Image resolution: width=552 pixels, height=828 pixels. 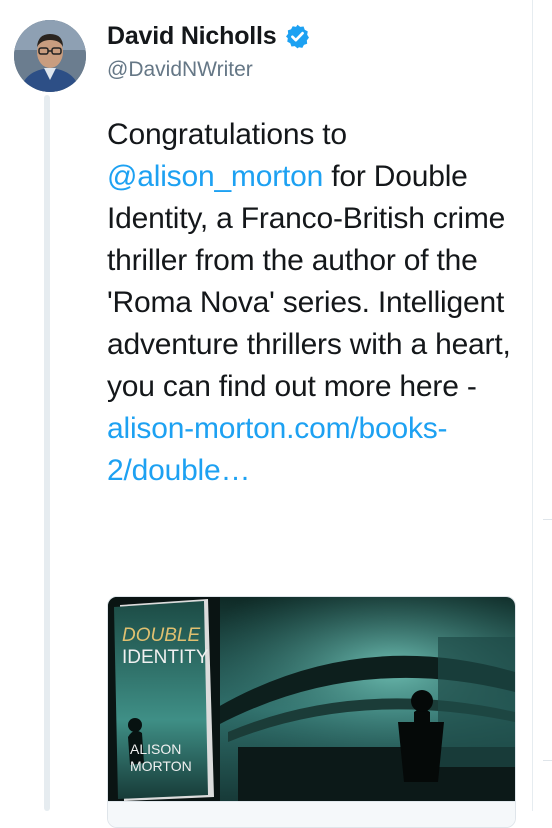 I want to click on verified-badge-icon, so click(x=298, y=36).